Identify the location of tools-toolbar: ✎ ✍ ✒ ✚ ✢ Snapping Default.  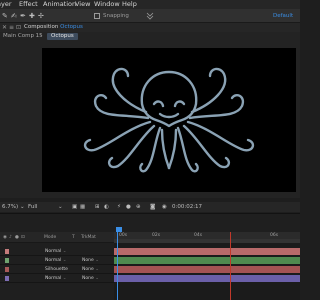
(150, 16).